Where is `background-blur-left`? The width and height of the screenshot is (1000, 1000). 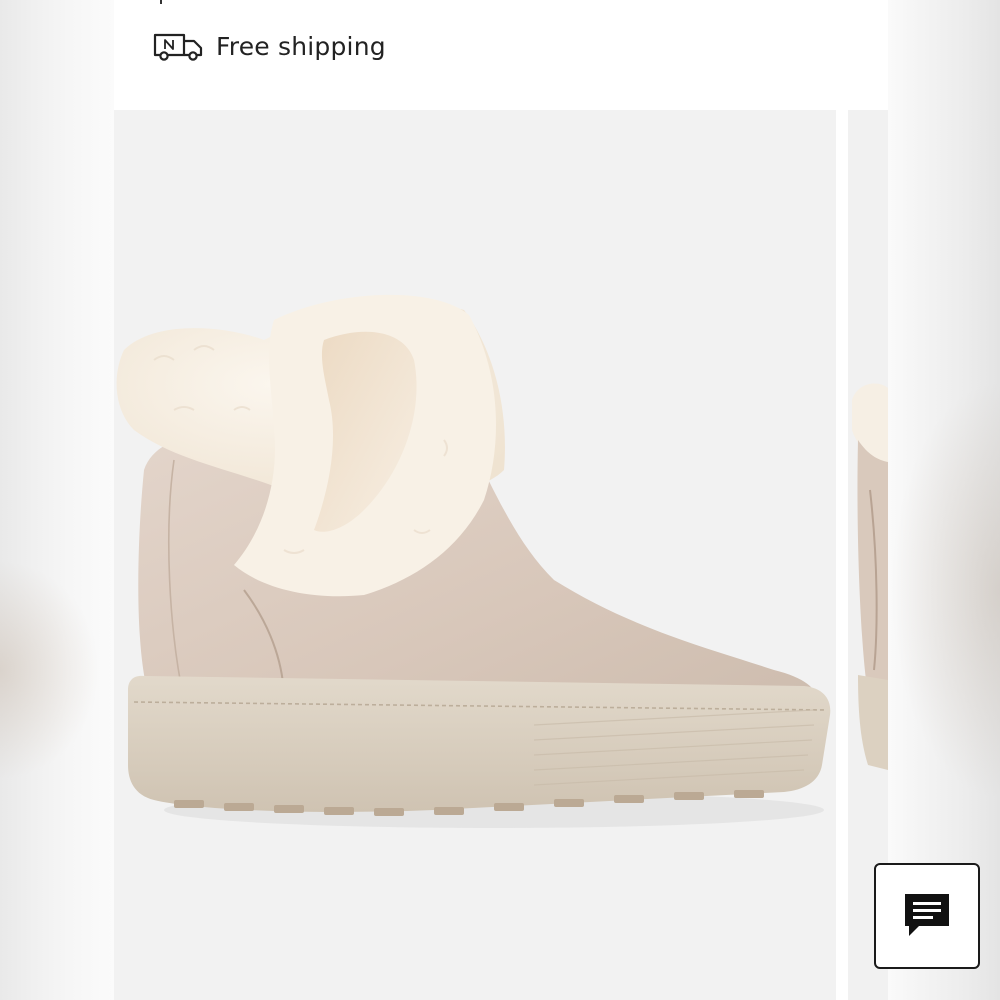 background-blur-left is located at coordinates (57, 500).